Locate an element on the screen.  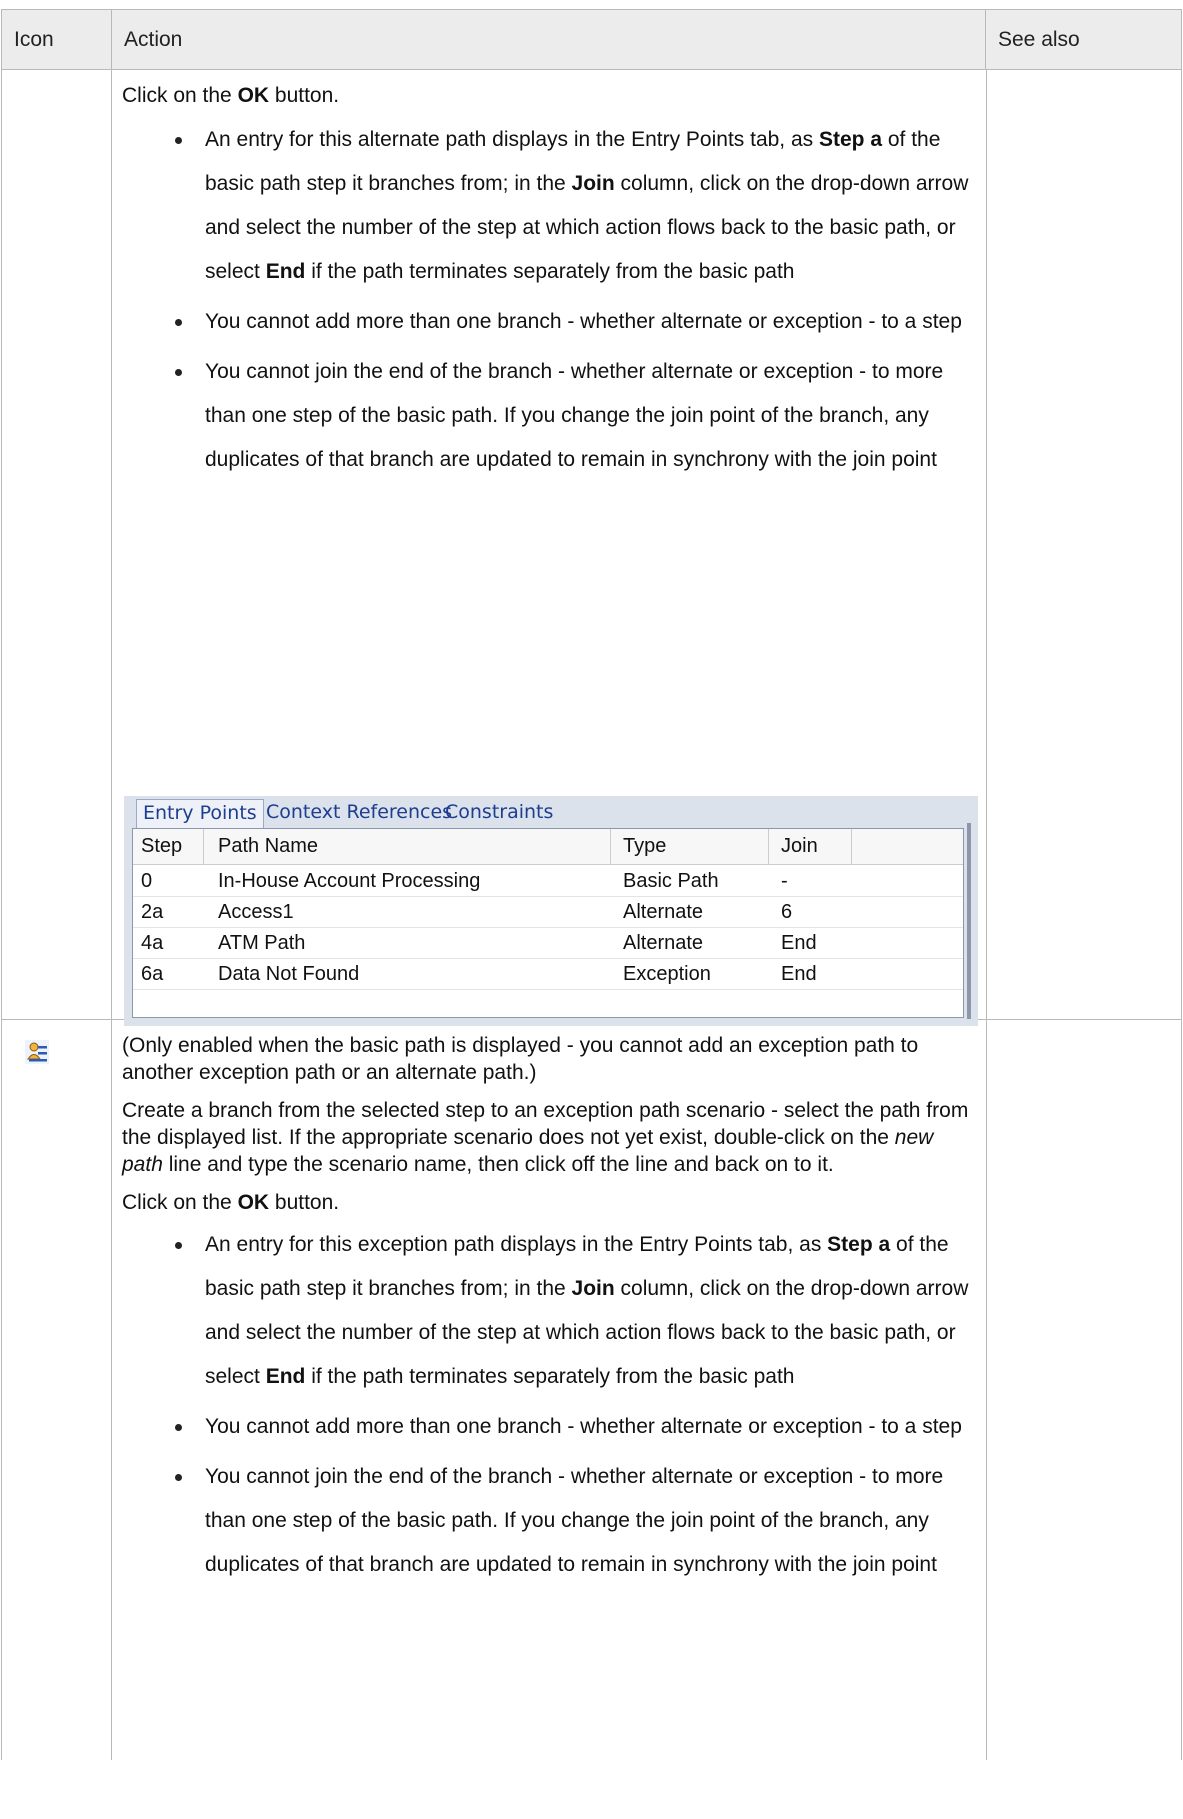
col-path-name: Path Name is located at coordinates (268, 846).